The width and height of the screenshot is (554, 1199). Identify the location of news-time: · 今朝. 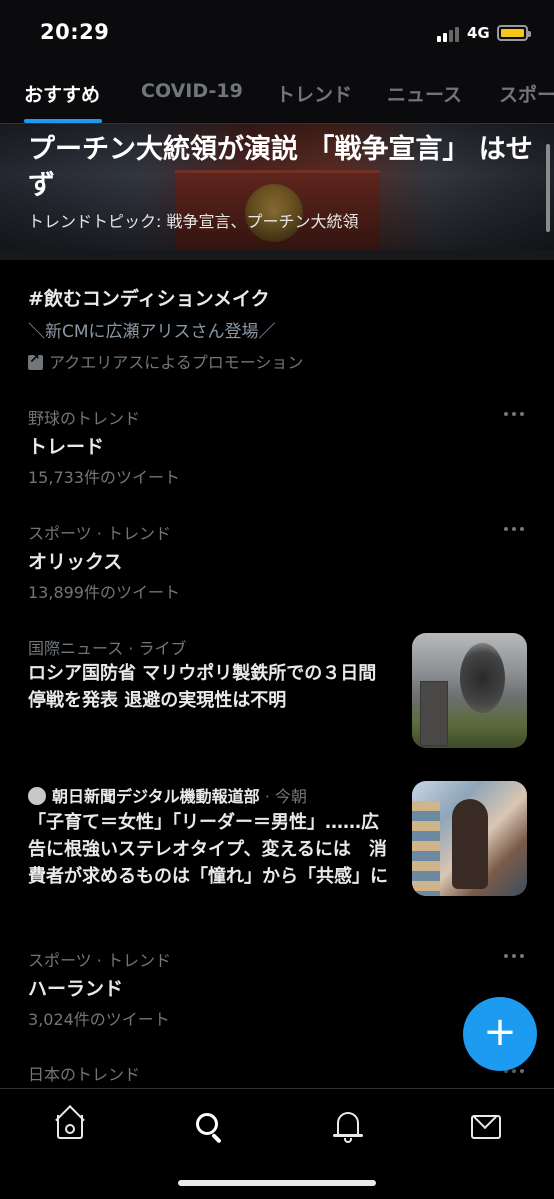
(283, 796).